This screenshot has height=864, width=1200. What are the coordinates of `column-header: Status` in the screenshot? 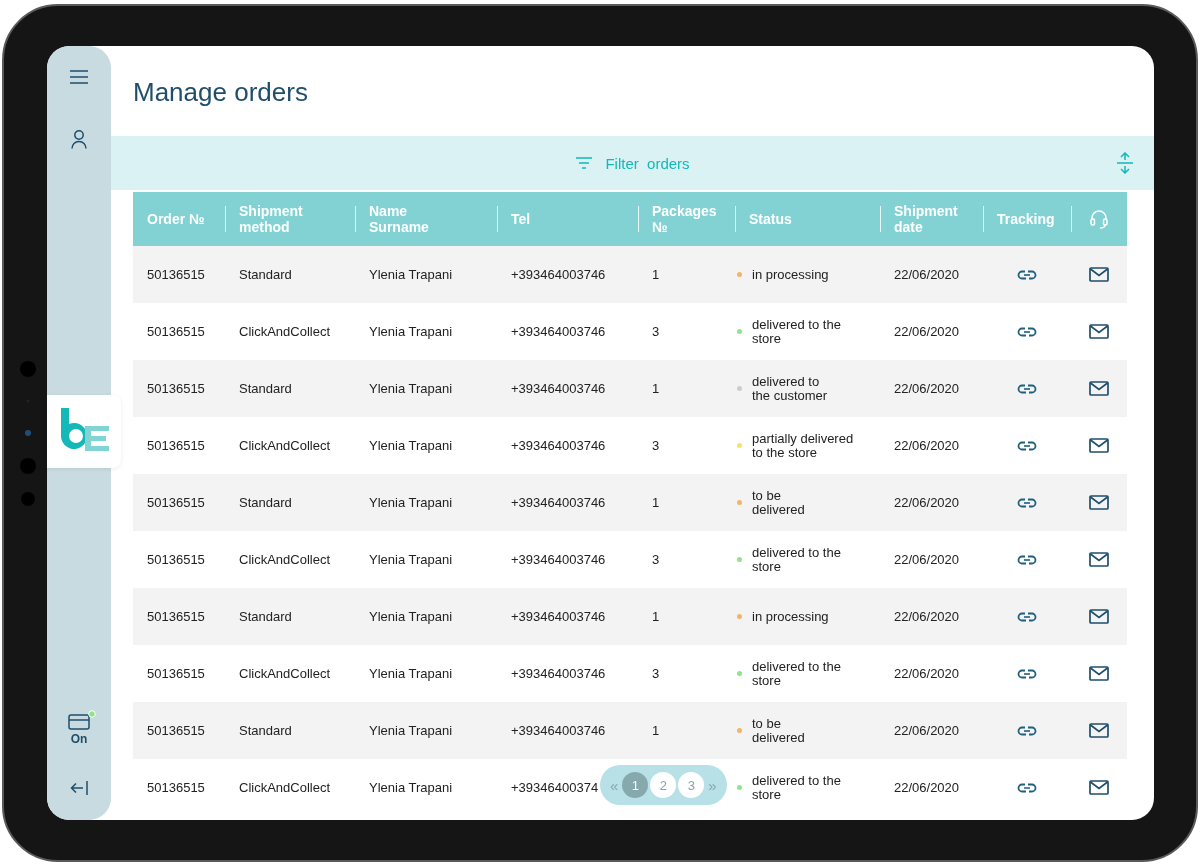 It's located at (770, 219).